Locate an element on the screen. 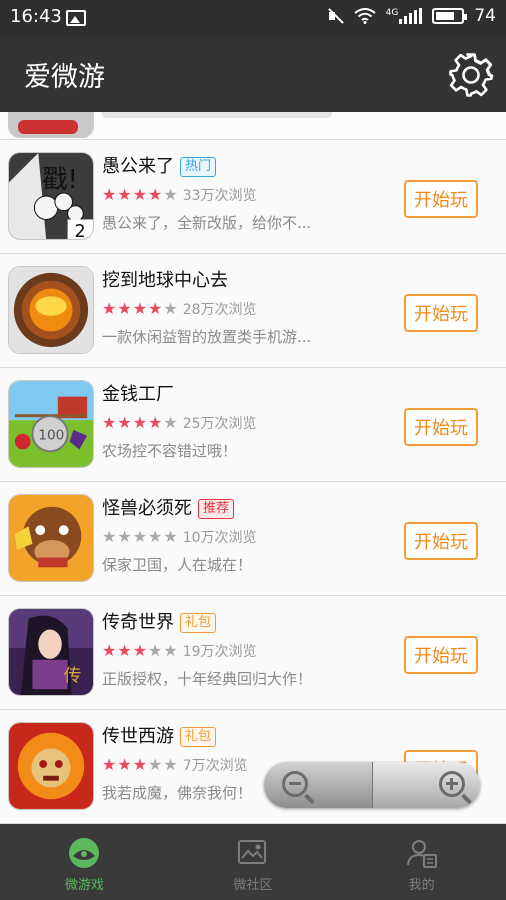 This screenshot has width=506, height=900. game-name: 金钱工厂 is located at coordinates (138, 394).